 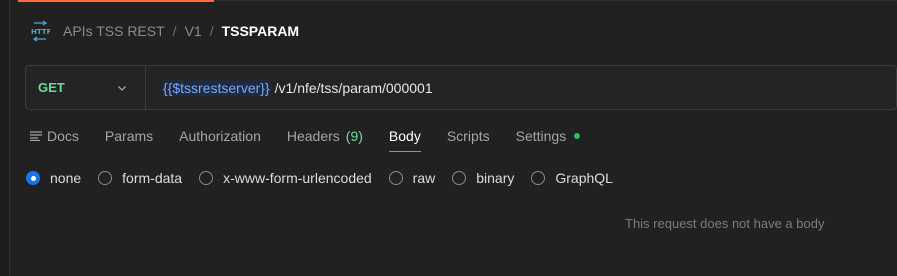 I want to click on radio-none, so click(x=33, y=178).